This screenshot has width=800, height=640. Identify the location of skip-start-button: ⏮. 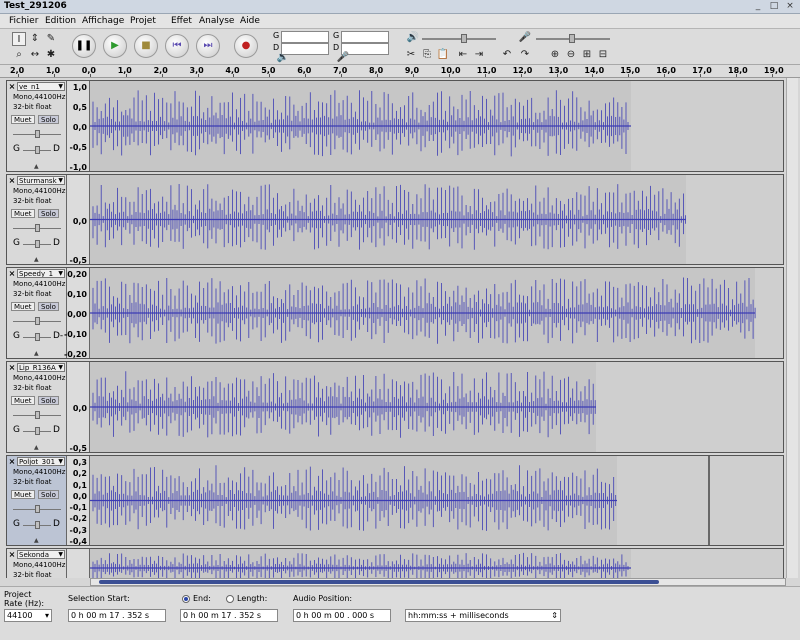
(177, 46).